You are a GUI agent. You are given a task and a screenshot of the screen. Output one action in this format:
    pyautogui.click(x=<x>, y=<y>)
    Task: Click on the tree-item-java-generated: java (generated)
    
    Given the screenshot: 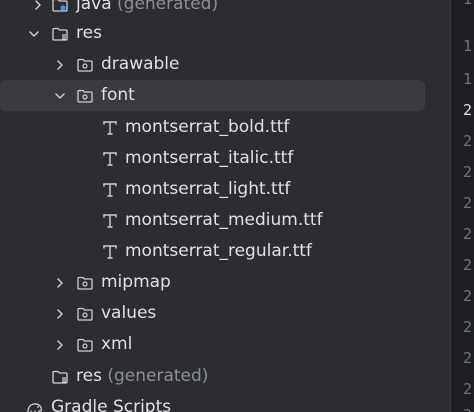 What is the action you would take?
    pyautogui.click(x=212, y=10)
    